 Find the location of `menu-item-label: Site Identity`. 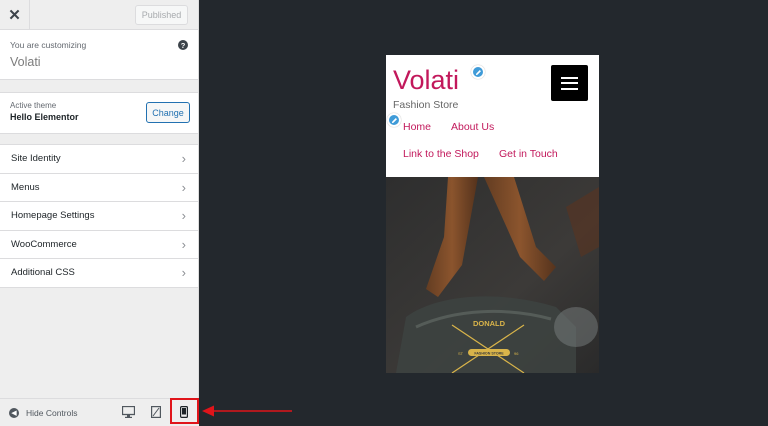

menu-item-label: Site Identity is located at coordinates (36, 159).